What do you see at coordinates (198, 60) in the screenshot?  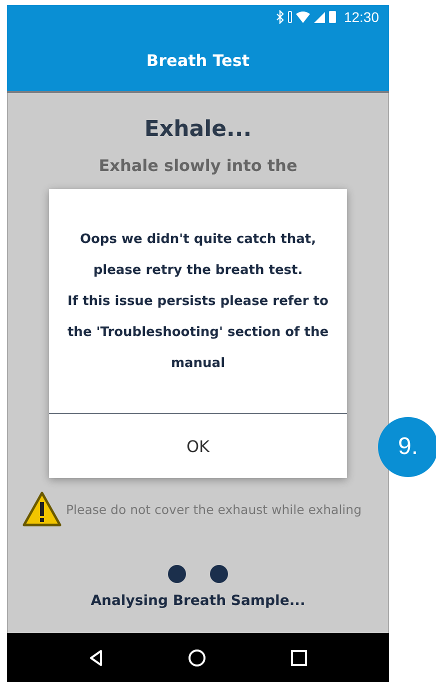 I see `app-title: Breath Test` at bounding box center [198, 60].